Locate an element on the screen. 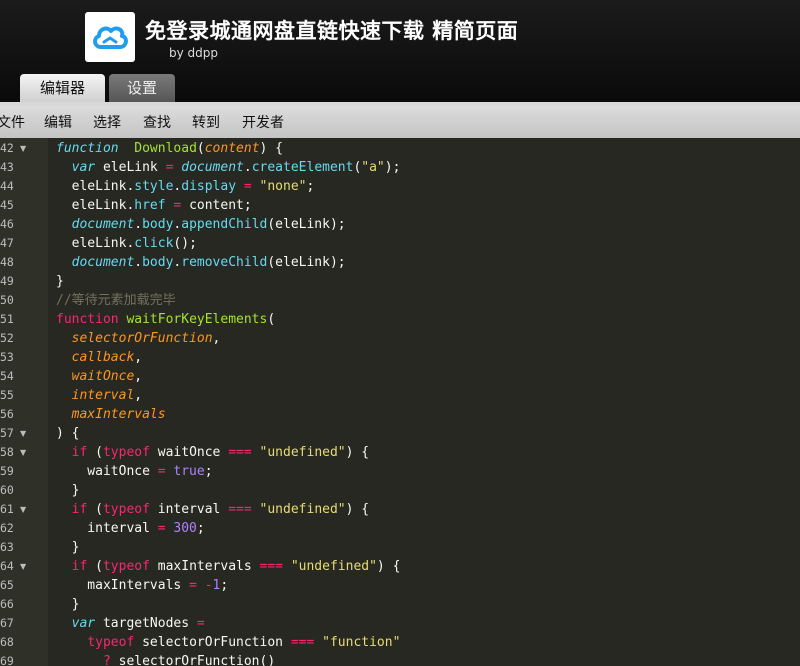 The width and height of the screenshot is (800, 666). code-text: typeof selectorOrFunction === "function" is located at coordinates (244, 642).